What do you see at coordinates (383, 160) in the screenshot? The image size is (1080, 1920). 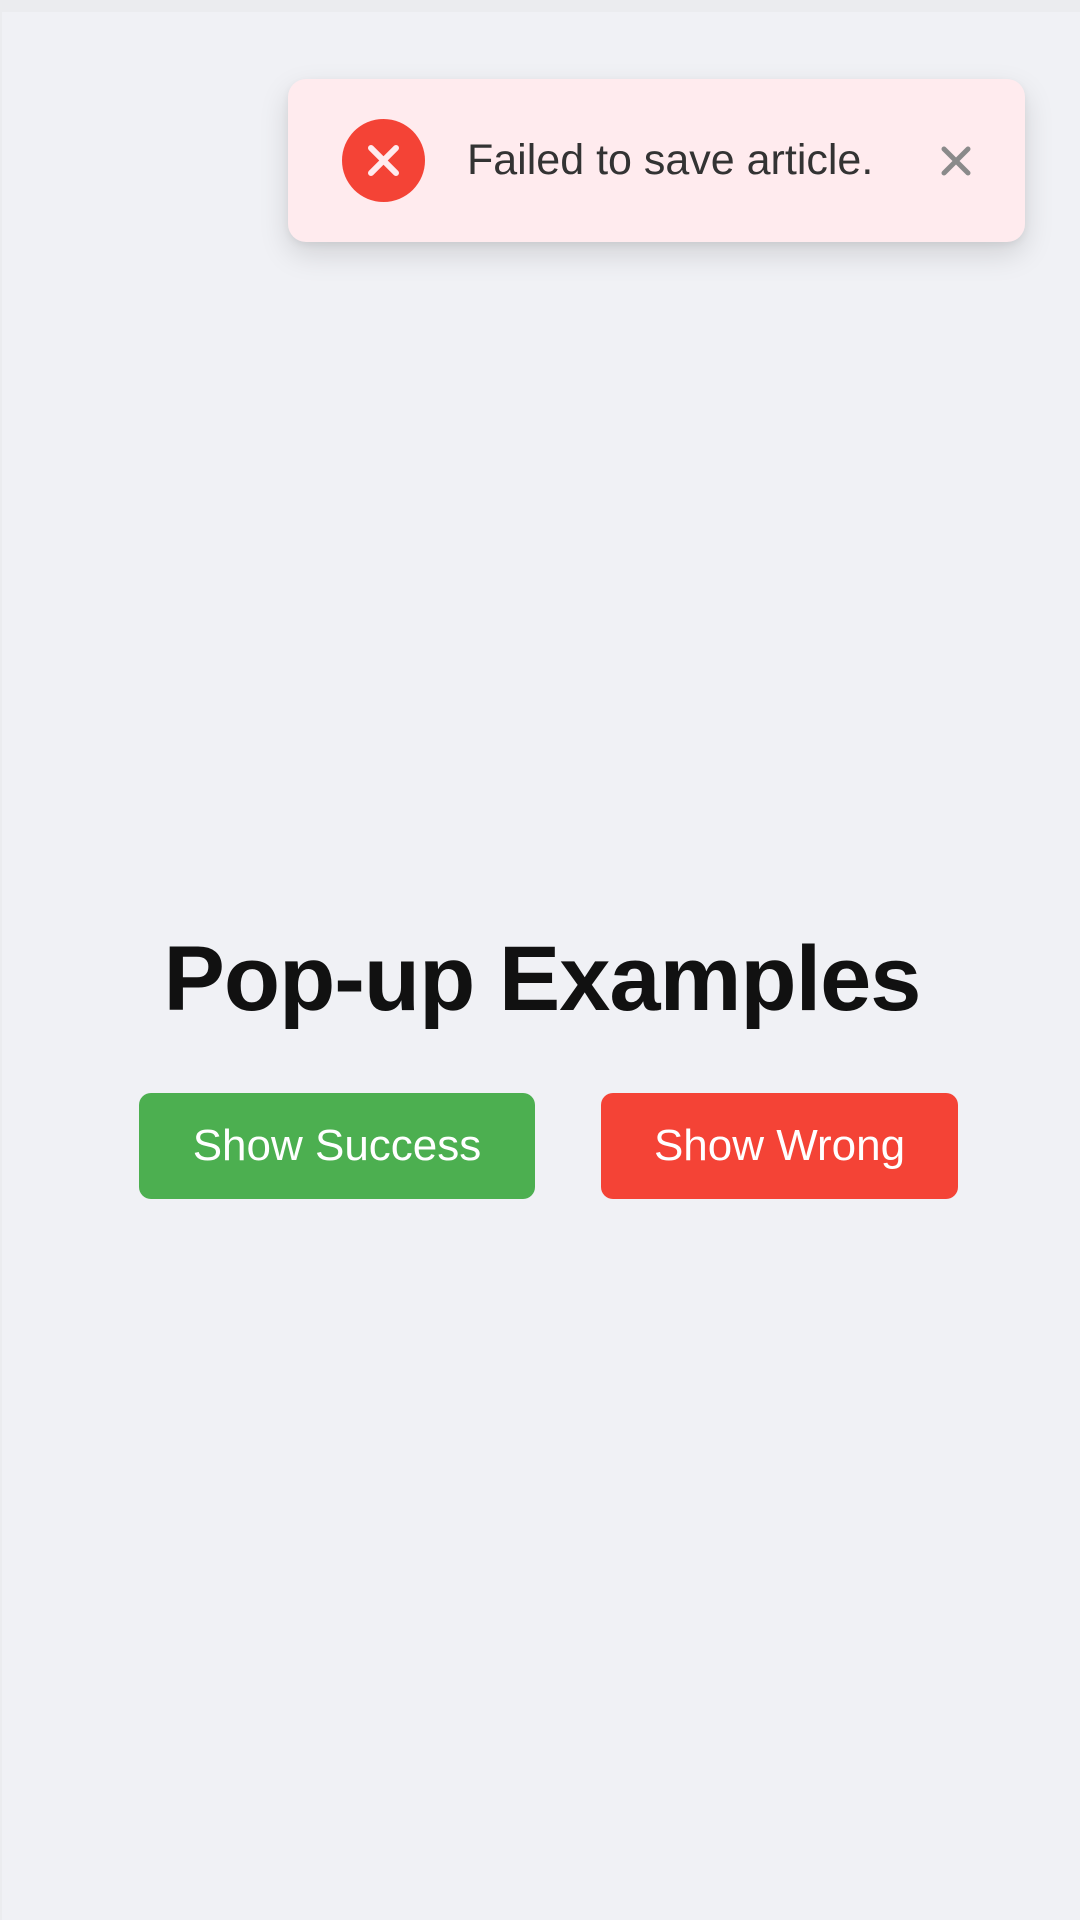 I see `error-x-icon` at bounding box center [383, 160].